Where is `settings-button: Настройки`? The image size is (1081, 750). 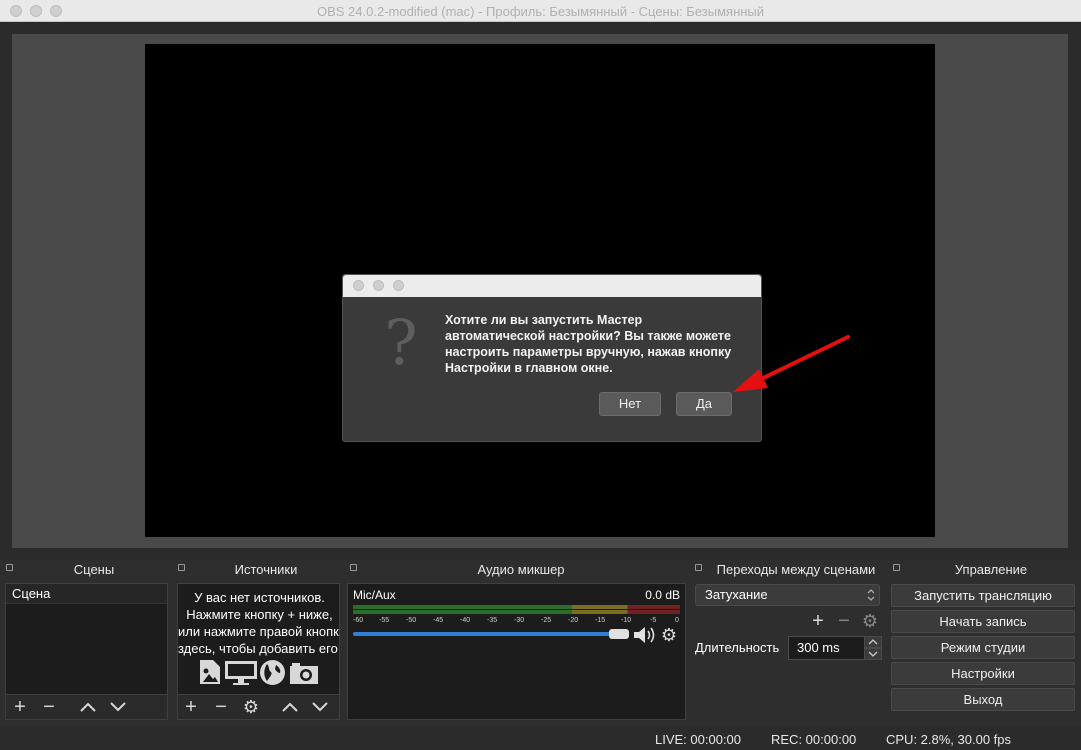
settings-button: Настройки is located at coordinates (983, 673).